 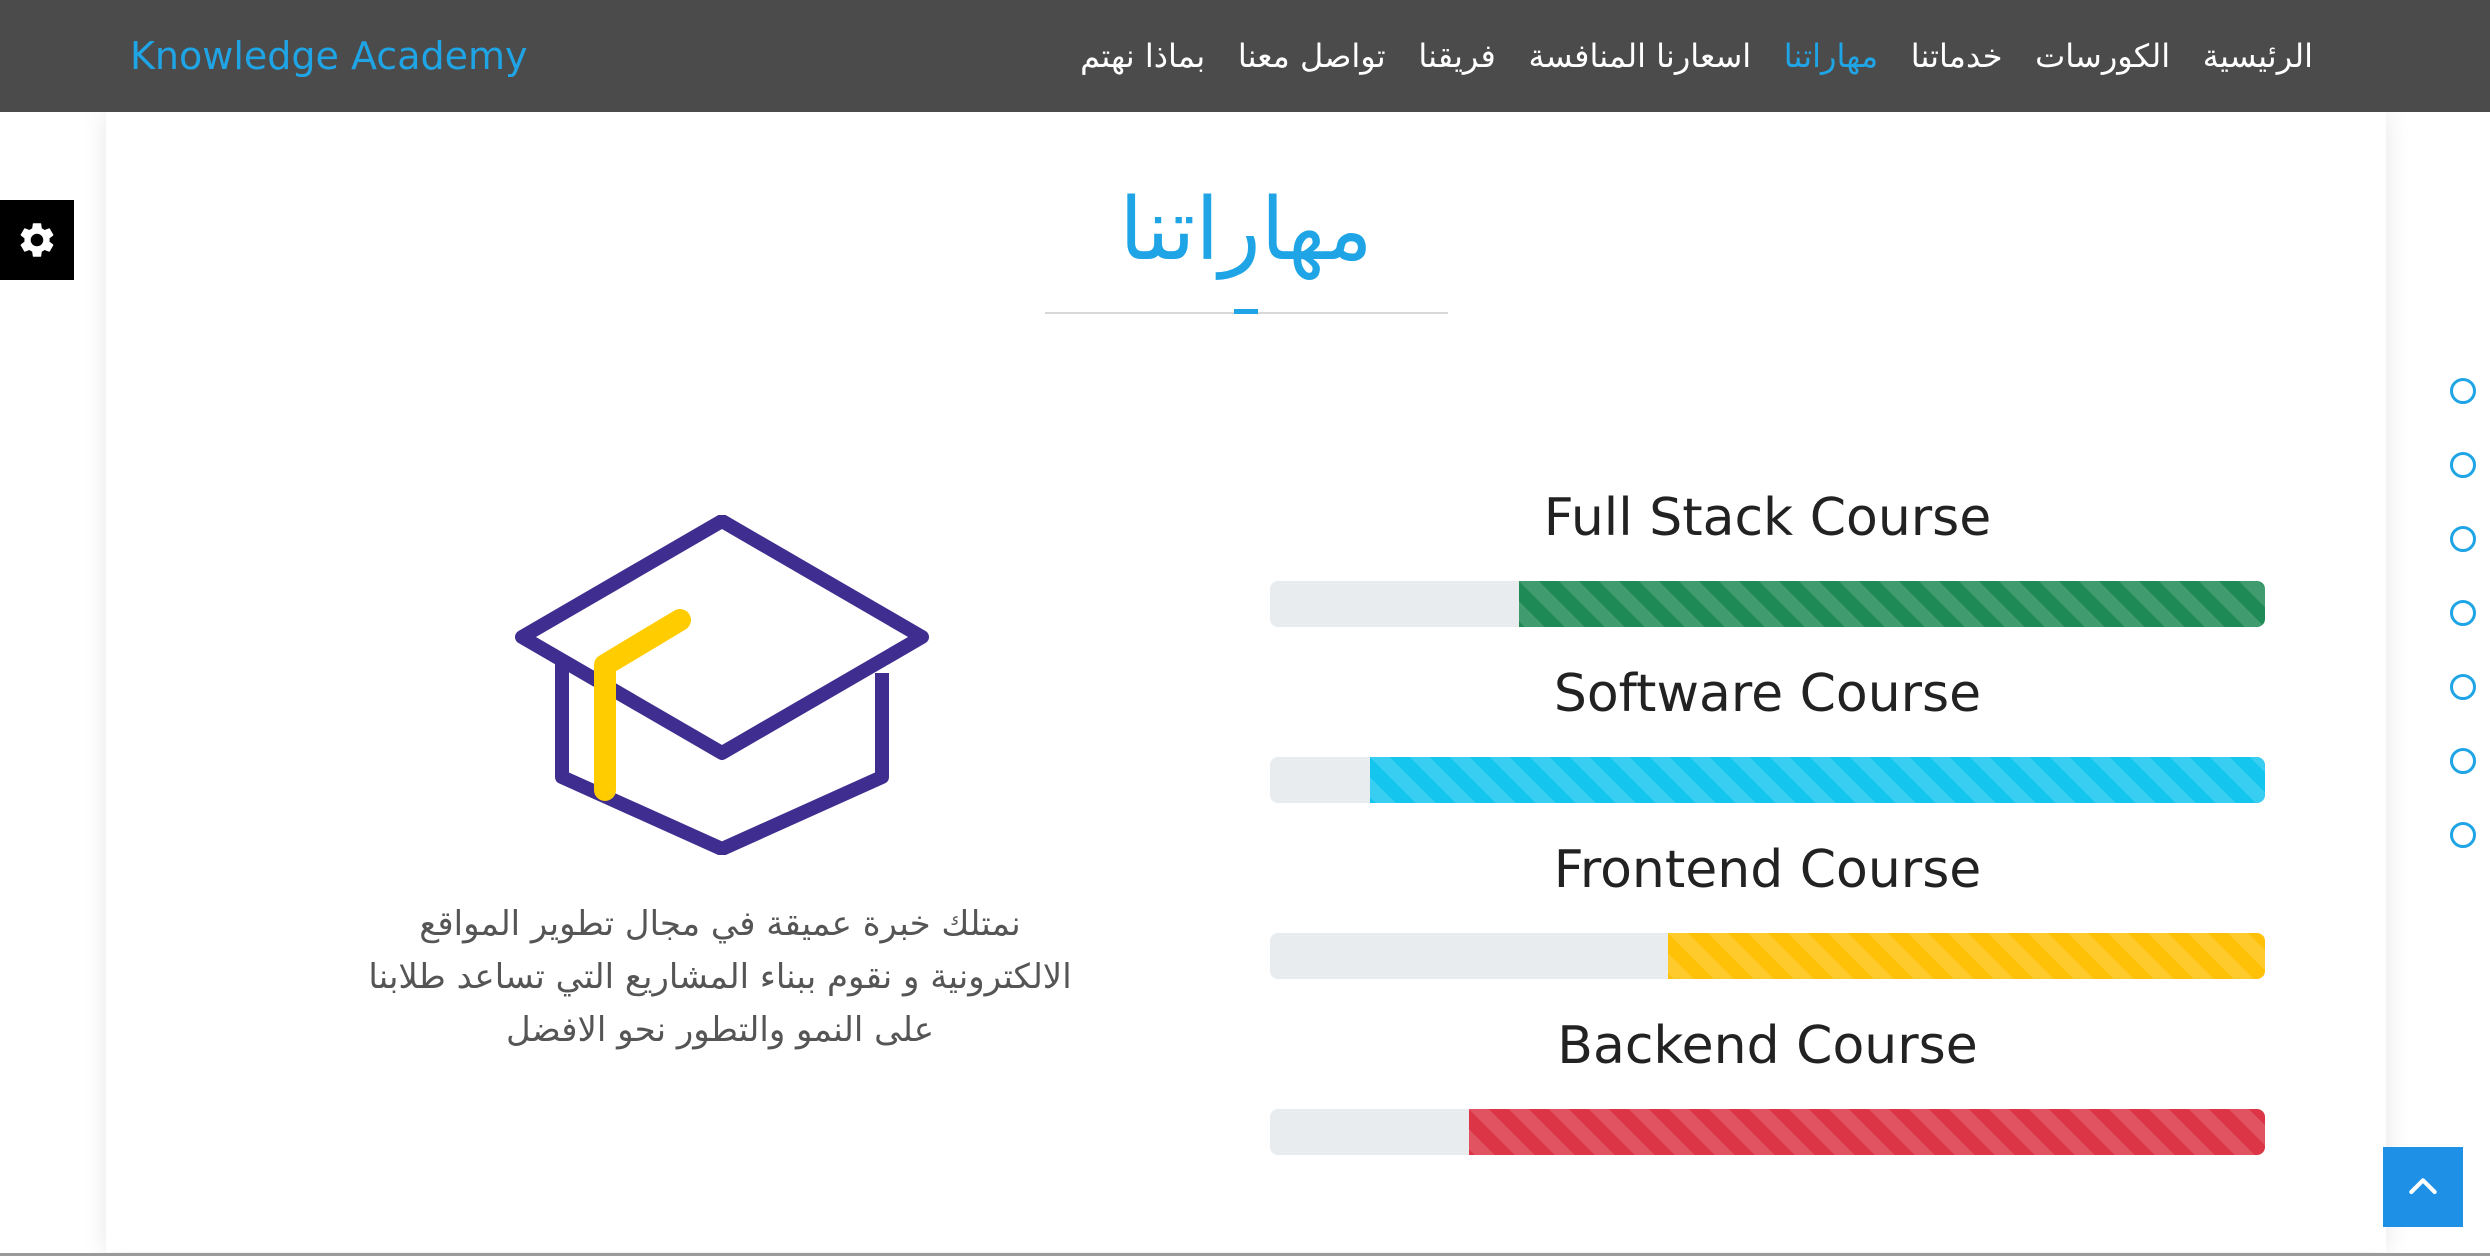 I want to click on title-divider-accent, so click(x=1246, y=311).